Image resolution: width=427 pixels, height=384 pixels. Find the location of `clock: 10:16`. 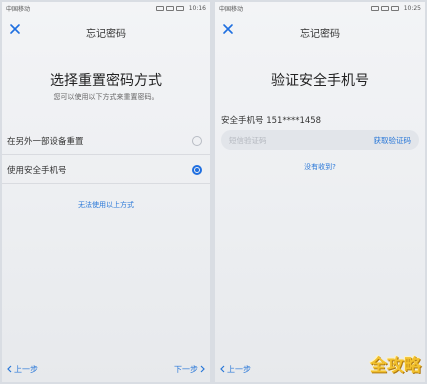

clock: 10:16 is located at coordinates (197, 8).